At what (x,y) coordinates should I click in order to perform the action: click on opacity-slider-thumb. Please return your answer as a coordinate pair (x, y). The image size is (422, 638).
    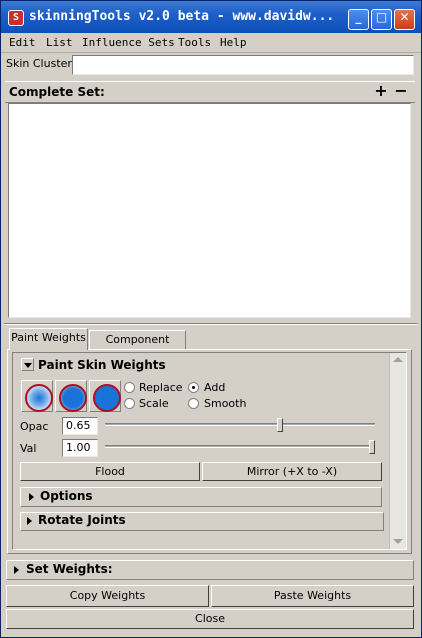
    Looking at the image, I should click on (279, 425).